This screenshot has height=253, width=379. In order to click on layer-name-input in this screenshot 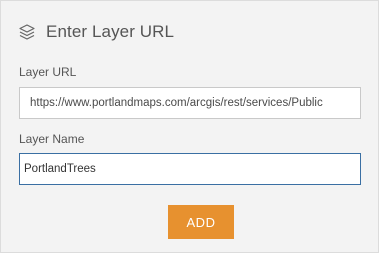, I will do `click(190, 169)`.